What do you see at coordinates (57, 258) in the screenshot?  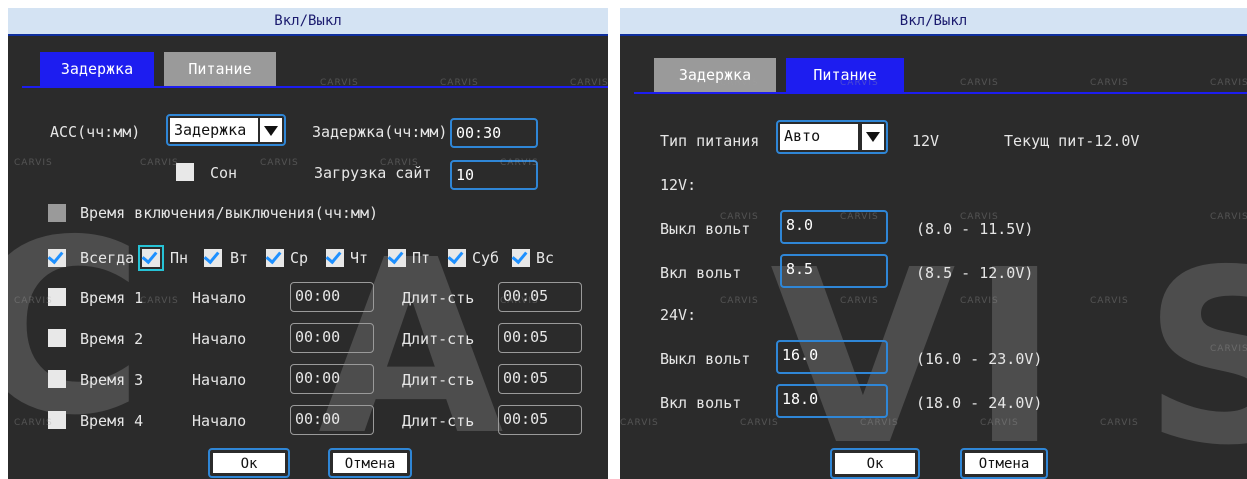 I see `day-checkbox-always` at bounding box center [57, 258].